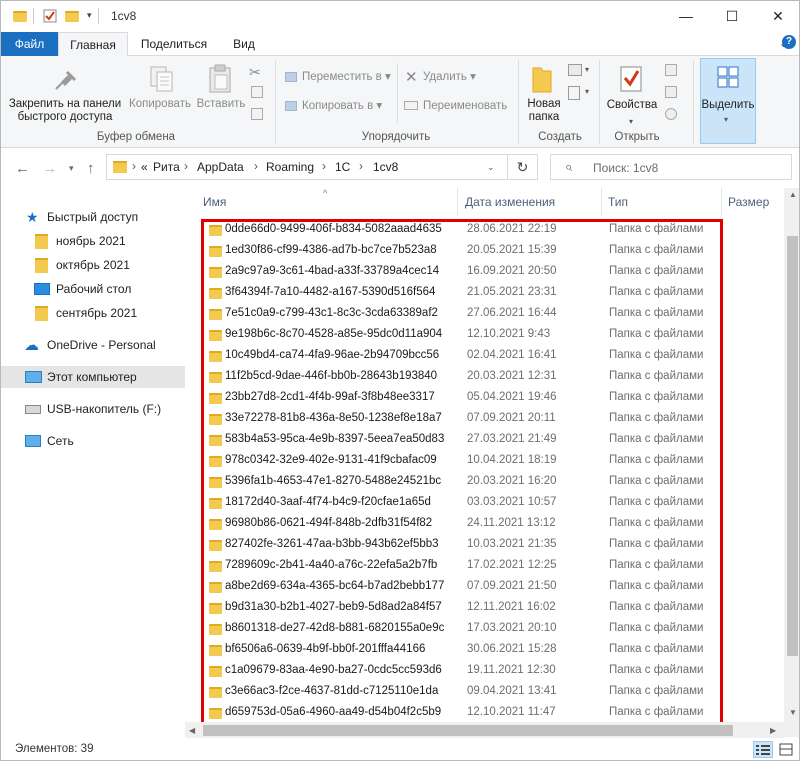 The image size is (800, 761). I want to click on breadcrumb-item: Roaming, so click(290, 167).